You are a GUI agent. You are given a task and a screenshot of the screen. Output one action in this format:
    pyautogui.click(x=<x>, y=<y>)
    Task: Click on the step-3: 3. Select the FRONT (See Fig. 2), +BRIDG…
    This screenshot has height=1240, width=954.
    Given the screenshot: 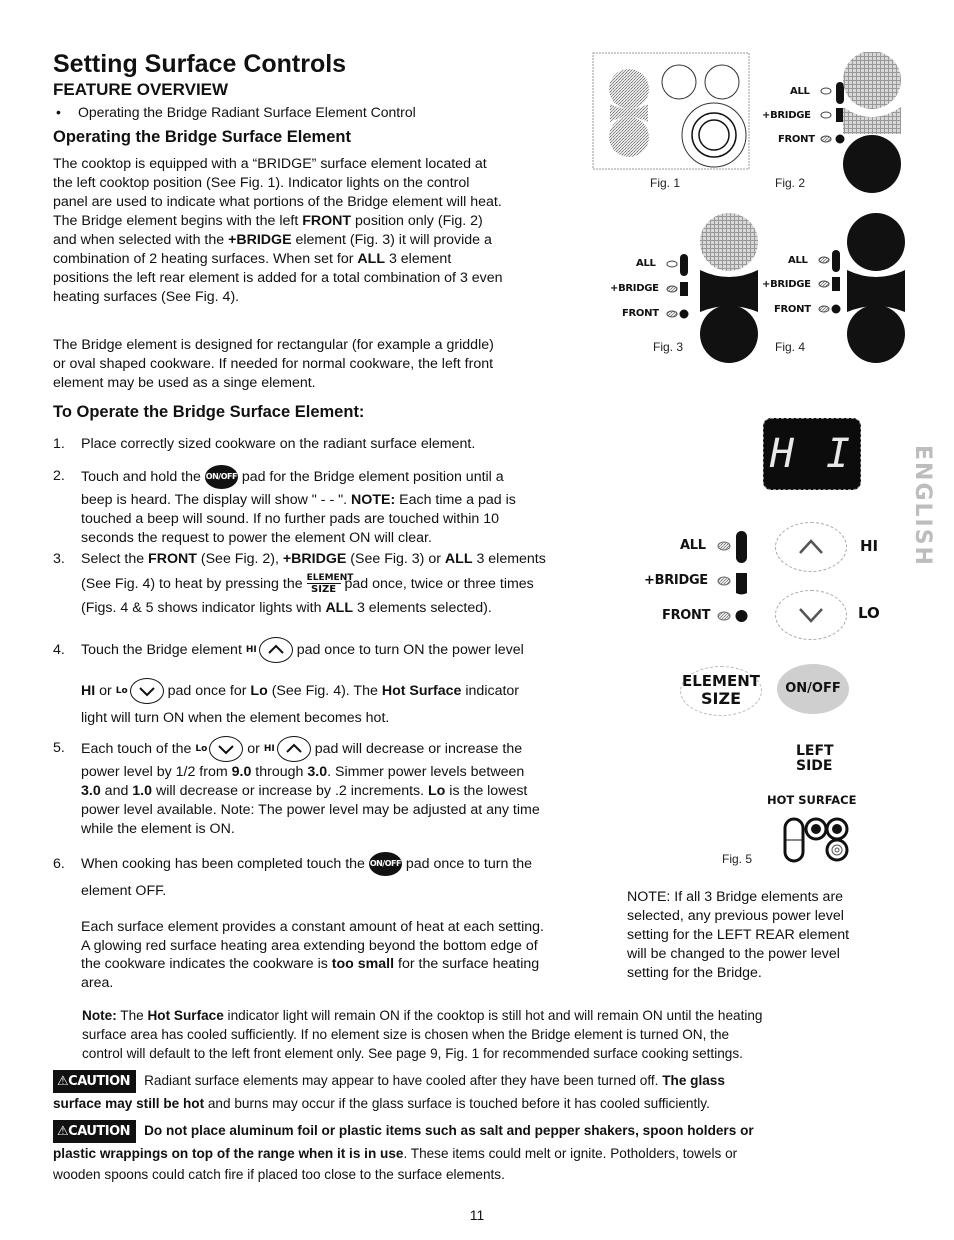 What is the action you would take?
    pyautogui.click(x=299, y=583)
    